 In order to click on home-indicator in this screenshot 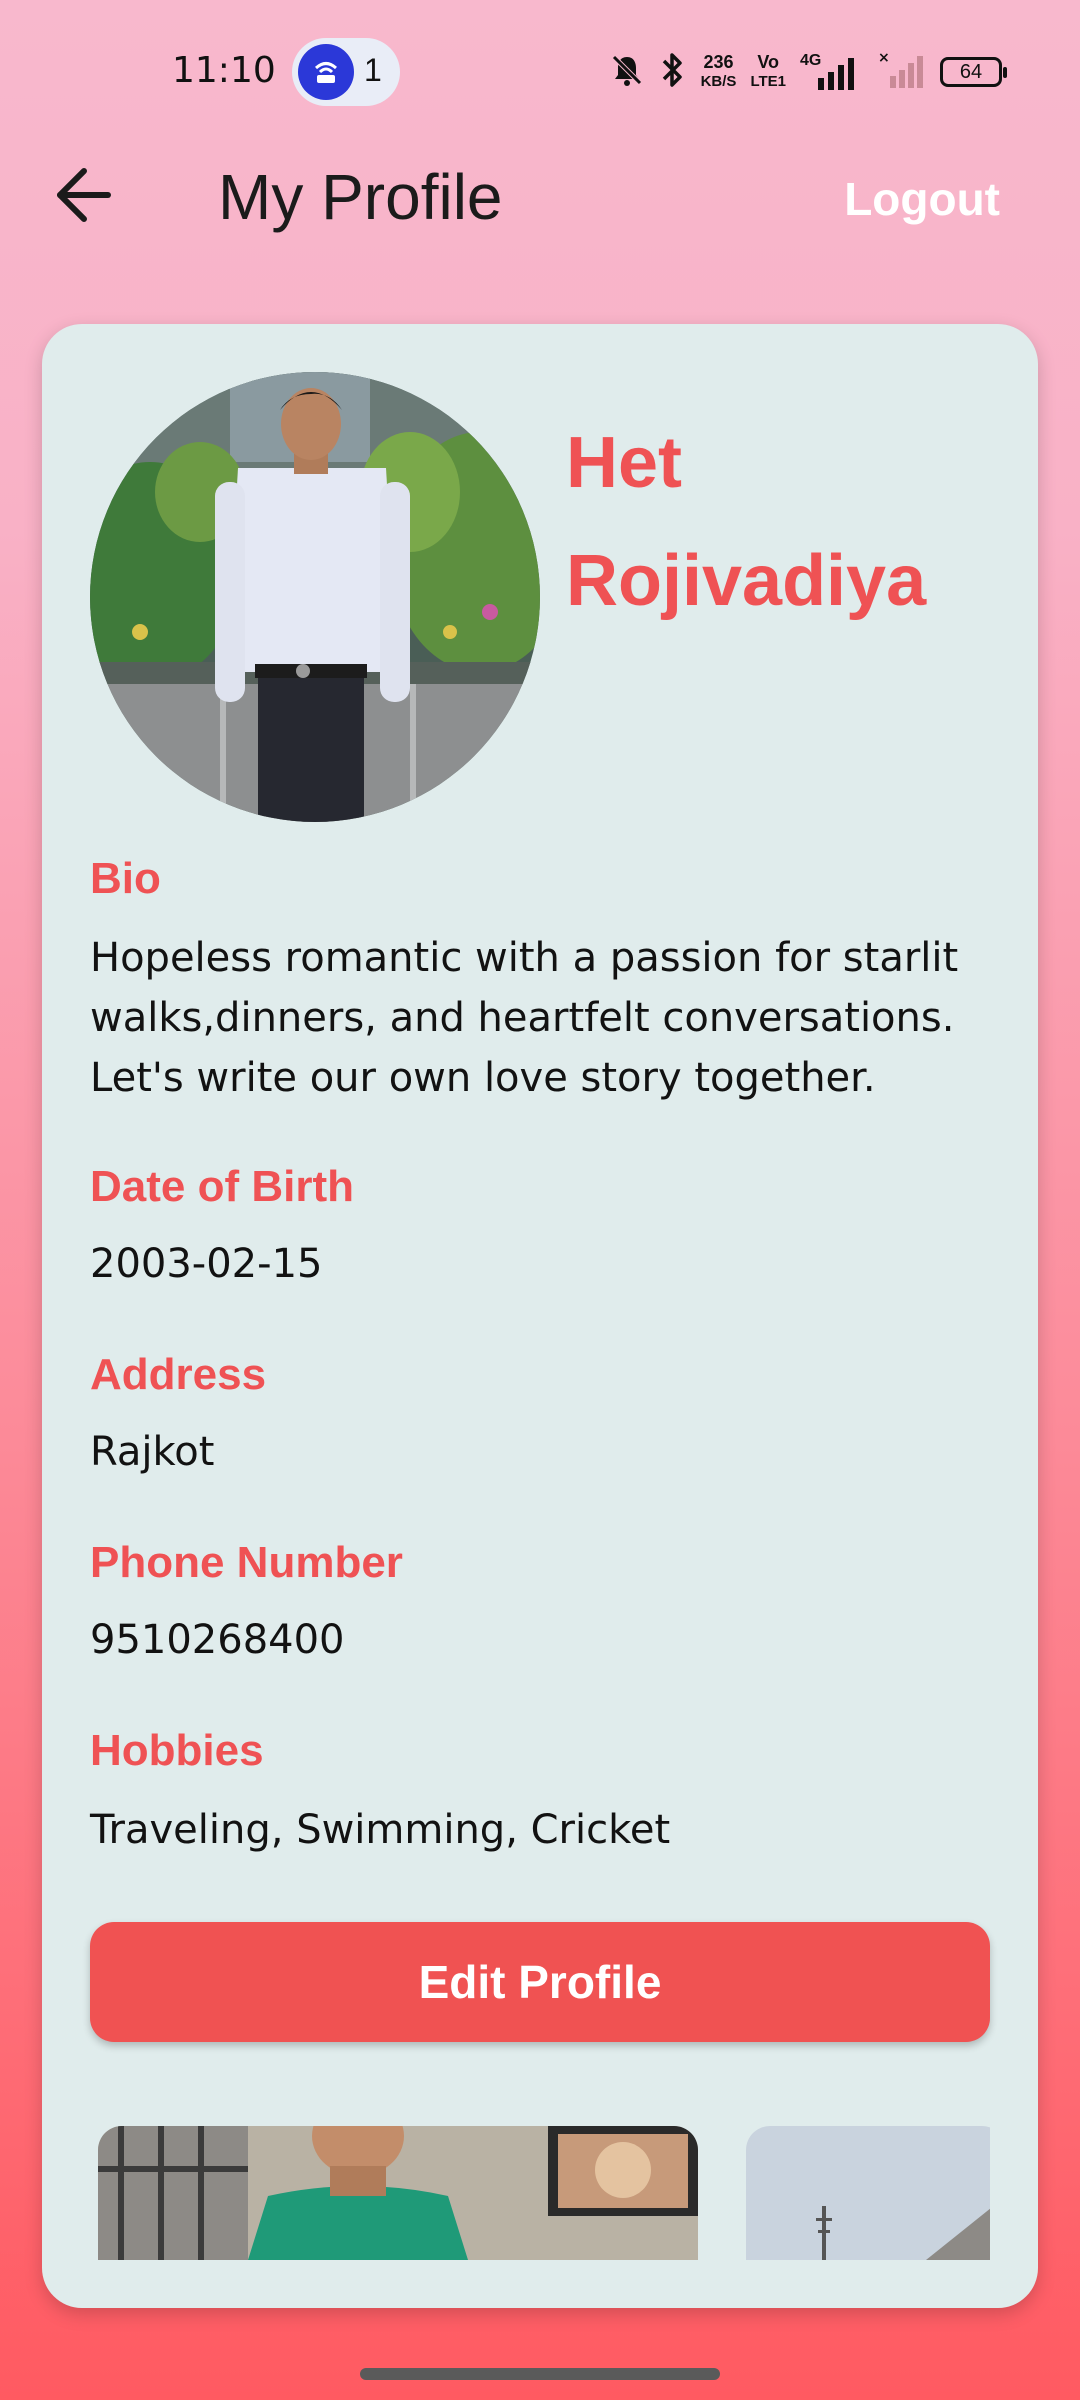, I will do `click(540, 2374)`.